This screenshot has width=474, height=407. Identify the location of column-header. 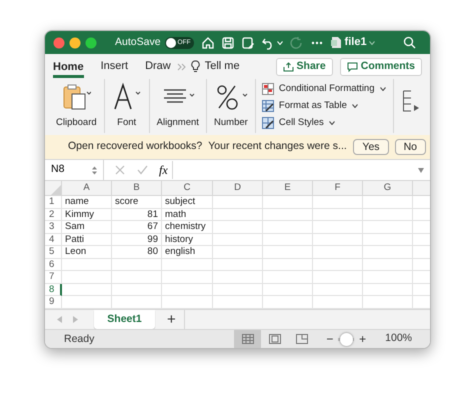
(421, 188).